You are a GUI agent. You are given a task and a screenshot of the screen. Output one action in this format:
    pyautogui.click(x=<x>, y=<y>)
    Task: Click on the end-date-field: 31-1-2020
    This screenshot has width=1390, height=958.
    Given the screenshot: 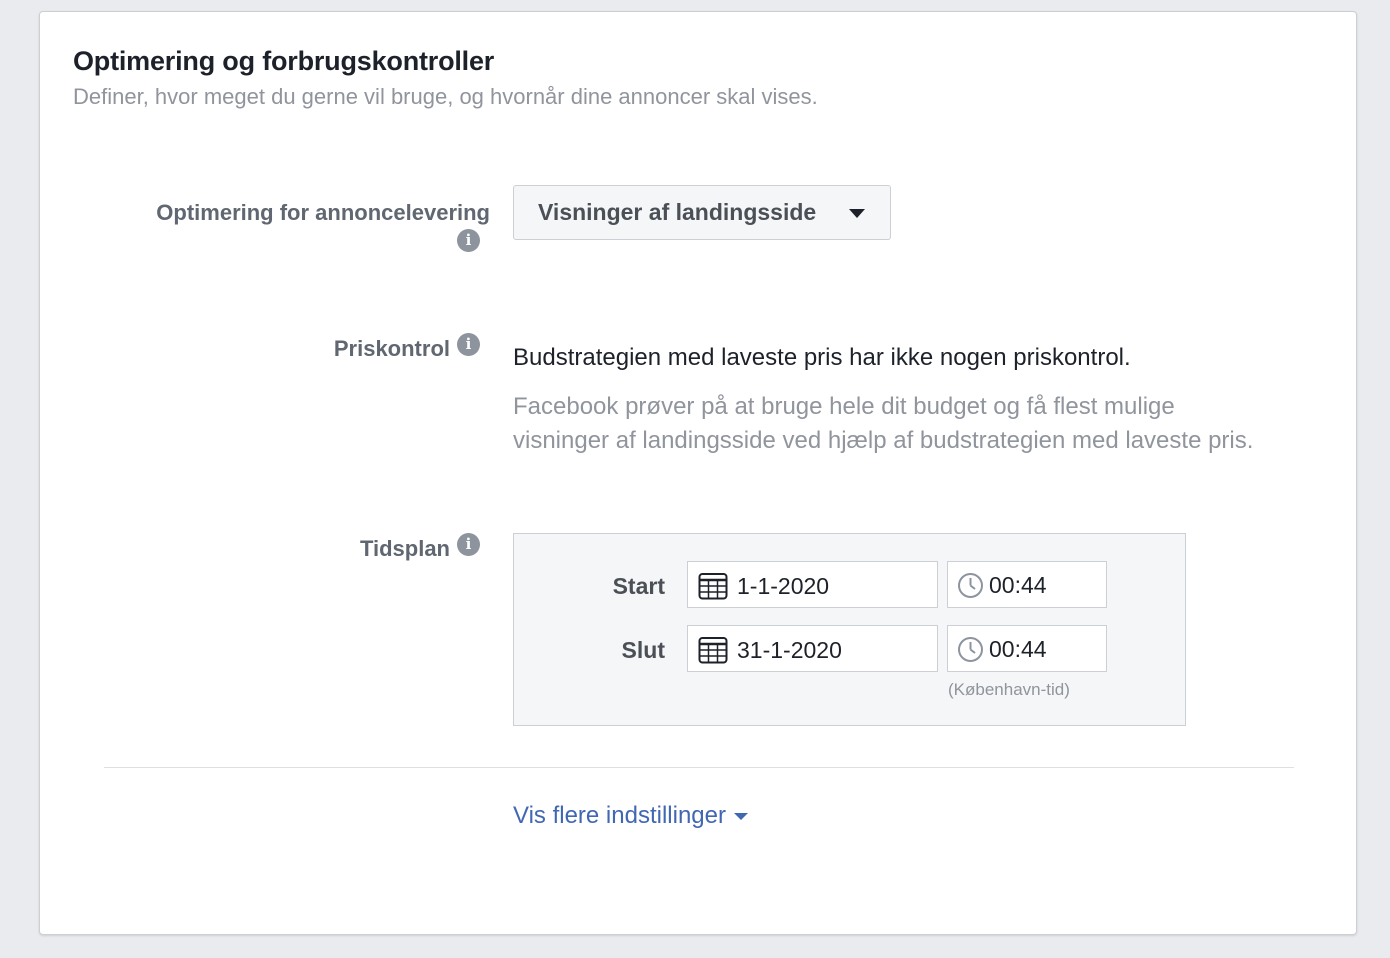 What is the action you would take?
    pyautogui.click(x=812, y=648)
    